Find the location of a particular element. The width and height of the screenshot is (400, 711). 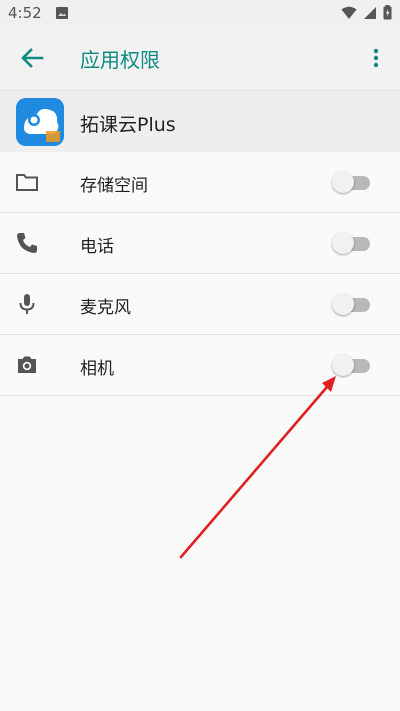

wifi-icon is located at coordinates (349, 12).